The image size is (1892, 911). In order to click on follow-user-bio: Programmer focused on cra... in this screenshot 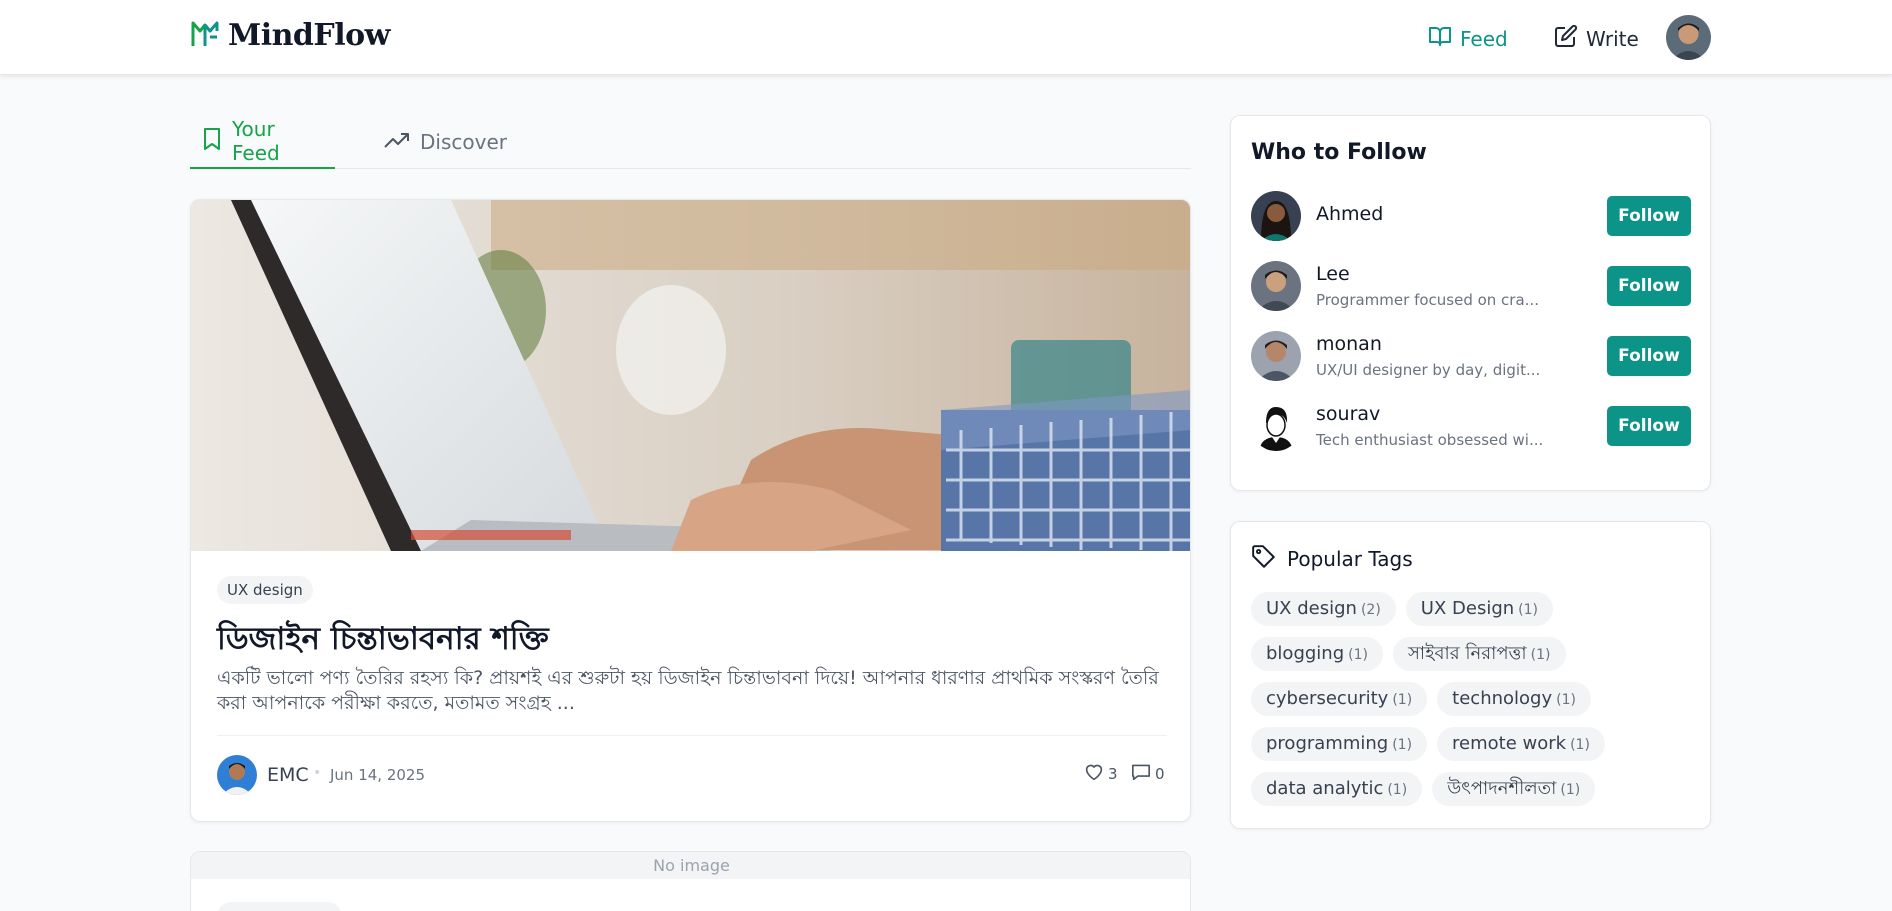, I will do `click(1427, 300)`.